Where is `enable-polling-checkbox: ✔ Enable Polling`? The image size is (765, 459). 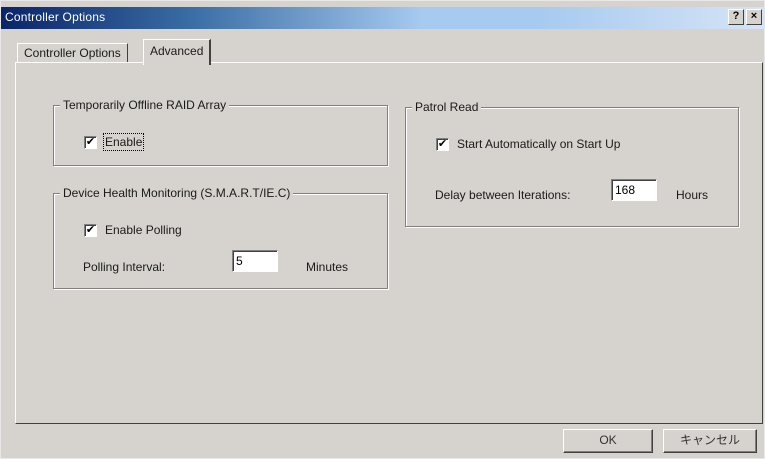 enable-polling-checkbox: ✔ Enable Polling is located at coordinates (133, 230).